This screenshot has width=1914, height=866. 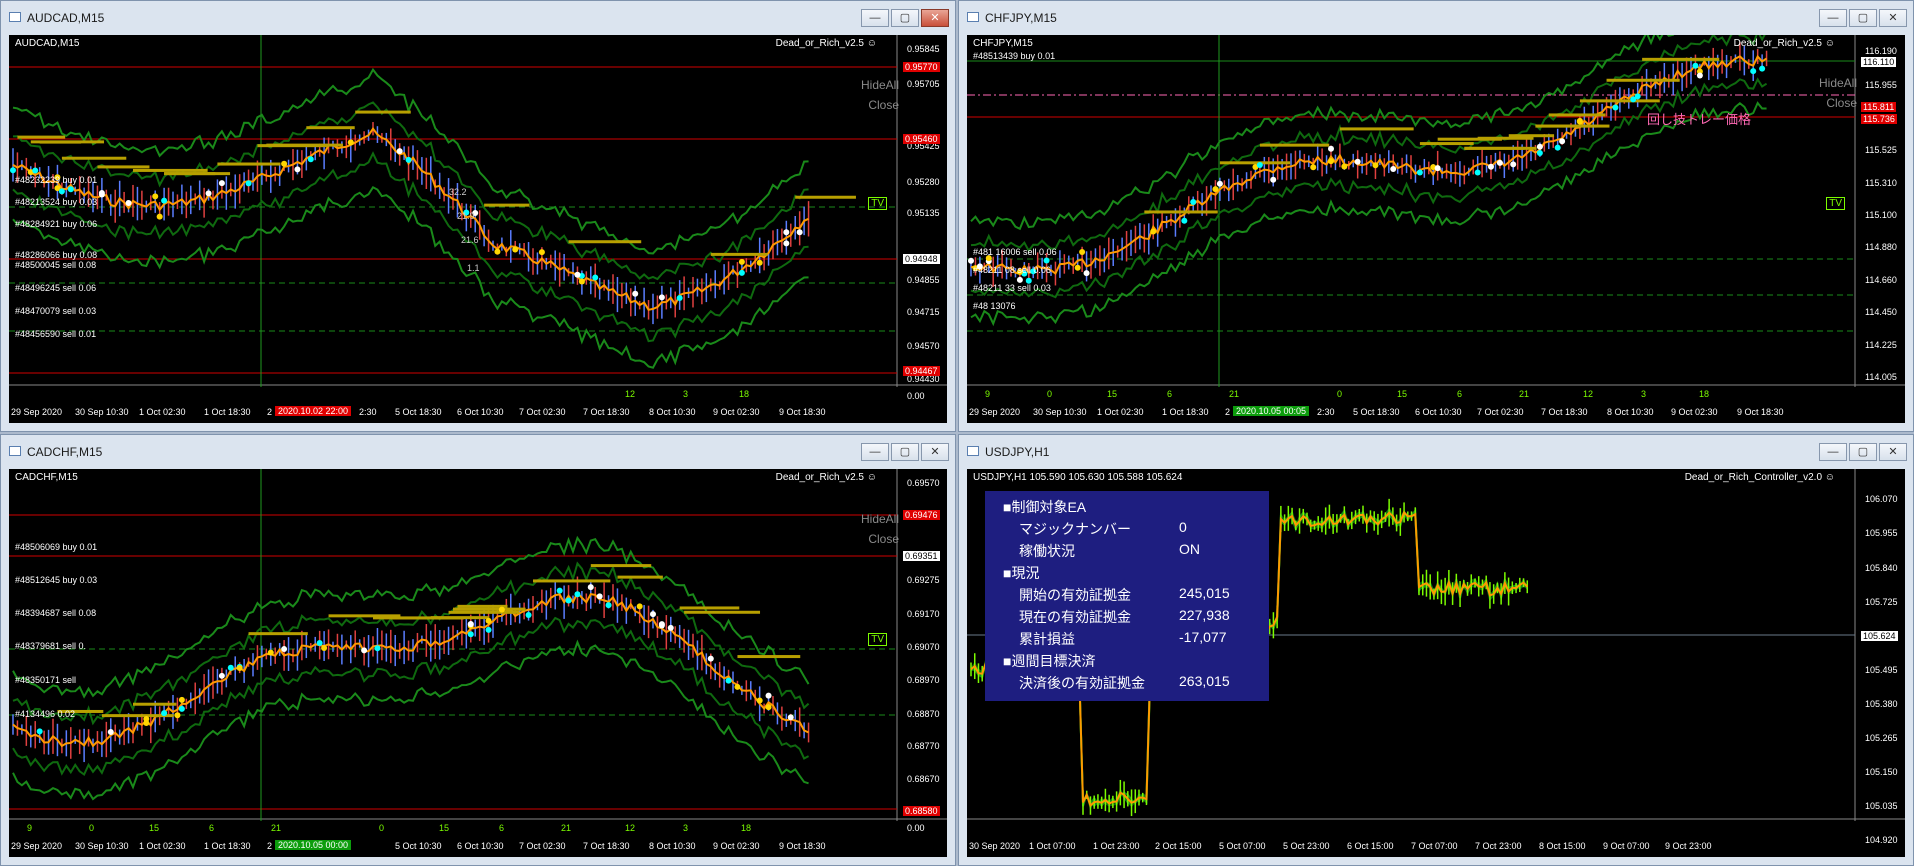 I want to click on panel-label: 稼働状況, so click(x=1047, y=551).